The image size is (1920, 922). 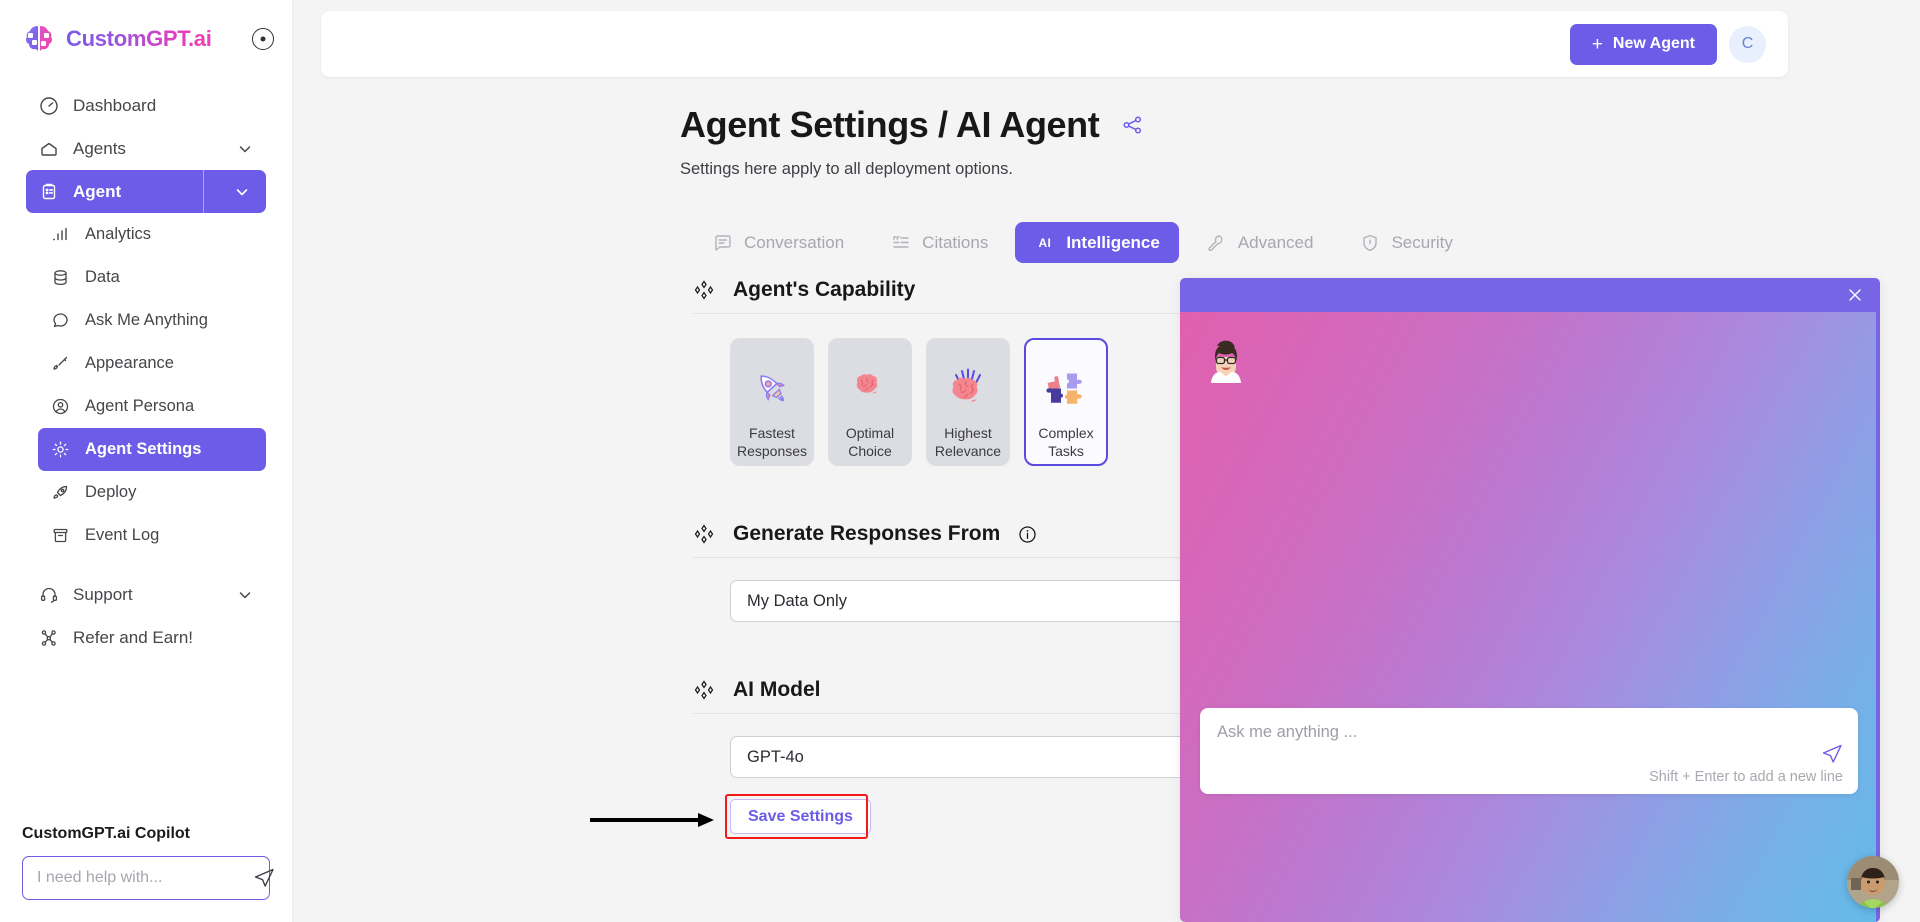 I want to click on sidebar-item-appearance: Appearance, so click(x=152, y=363).